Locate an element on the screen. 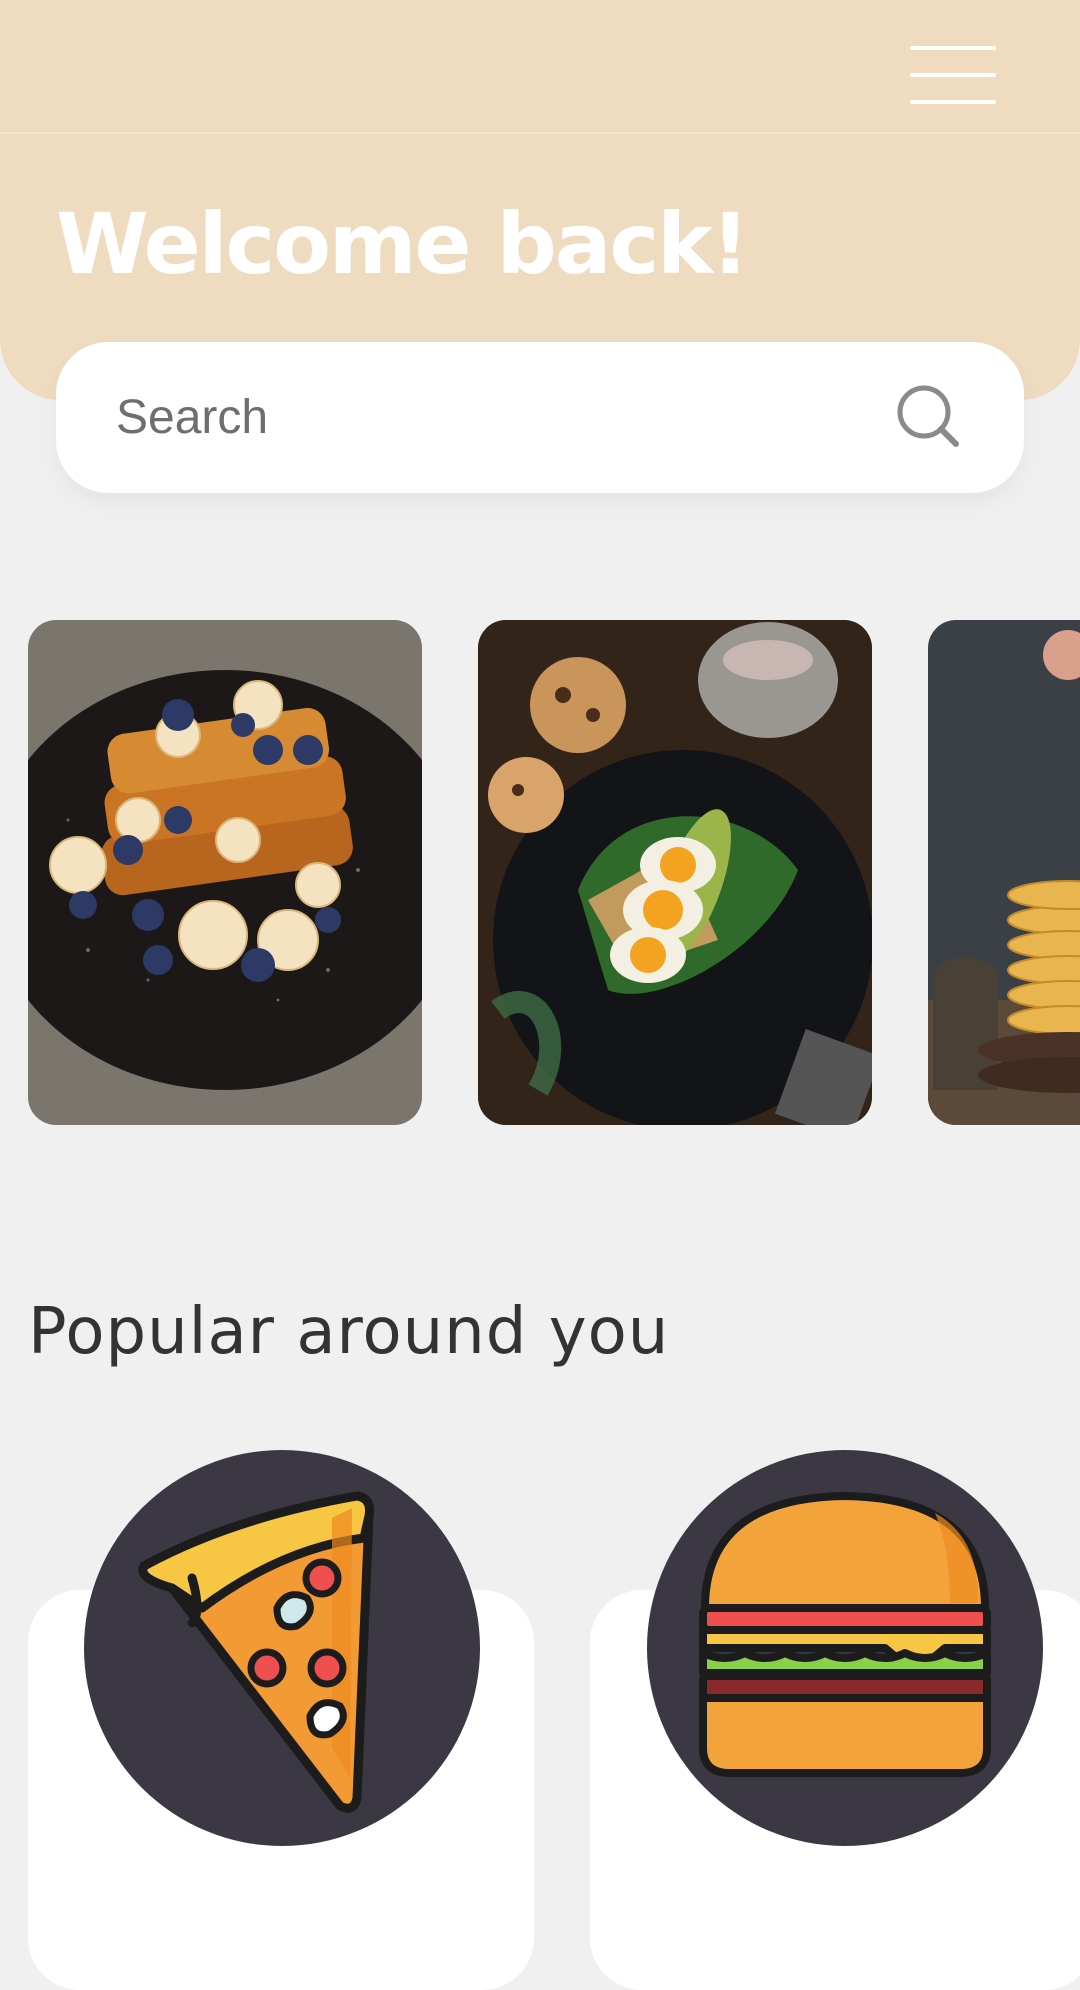  search-icon is located at coordinates (930, 418).